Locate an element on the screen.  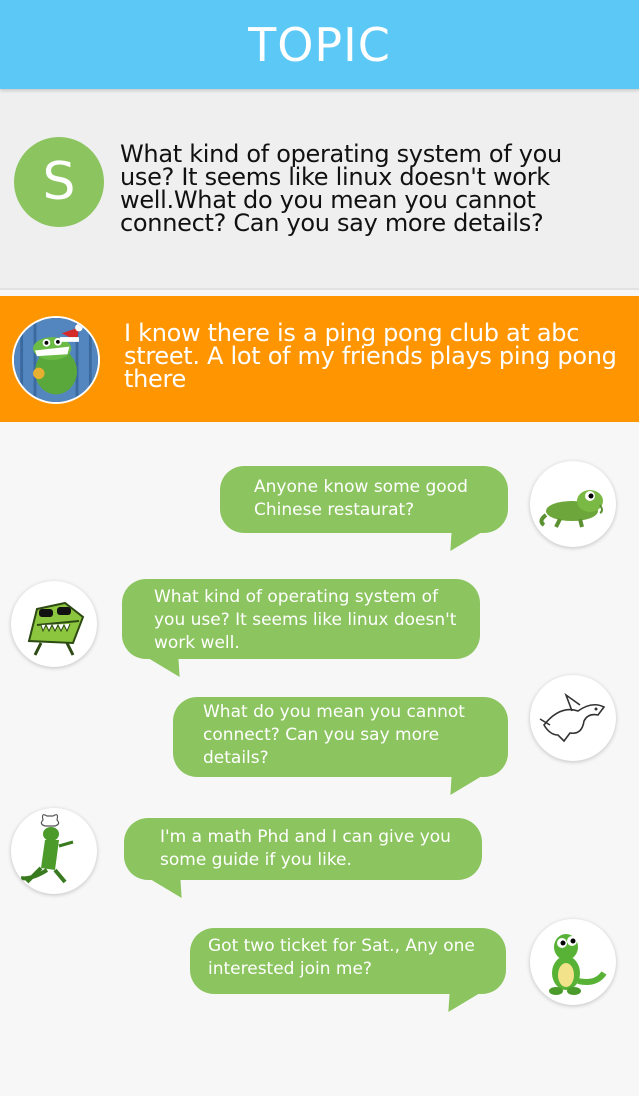
header-bar: TOPIC is located at coordinates (319, 44).